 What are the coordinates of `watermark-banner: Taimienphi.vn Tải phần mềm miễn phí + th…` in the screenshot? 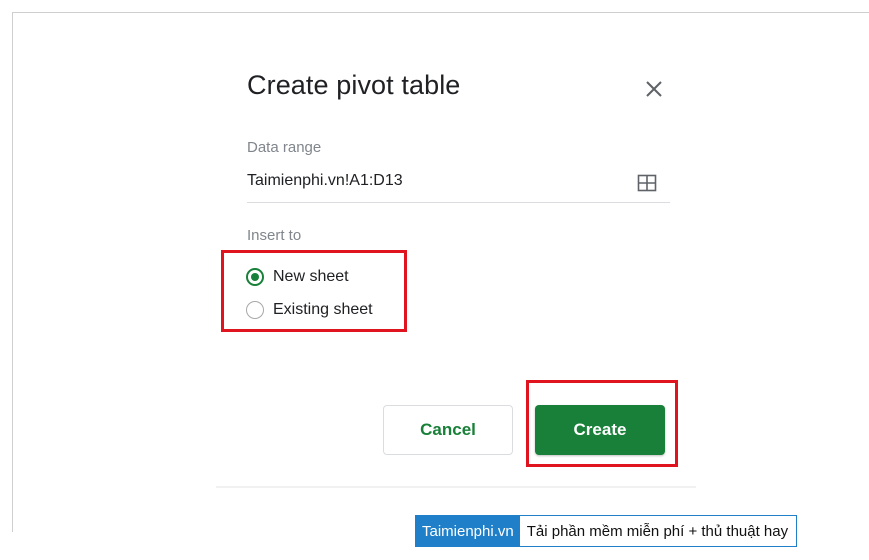 It's located at (606, 531).